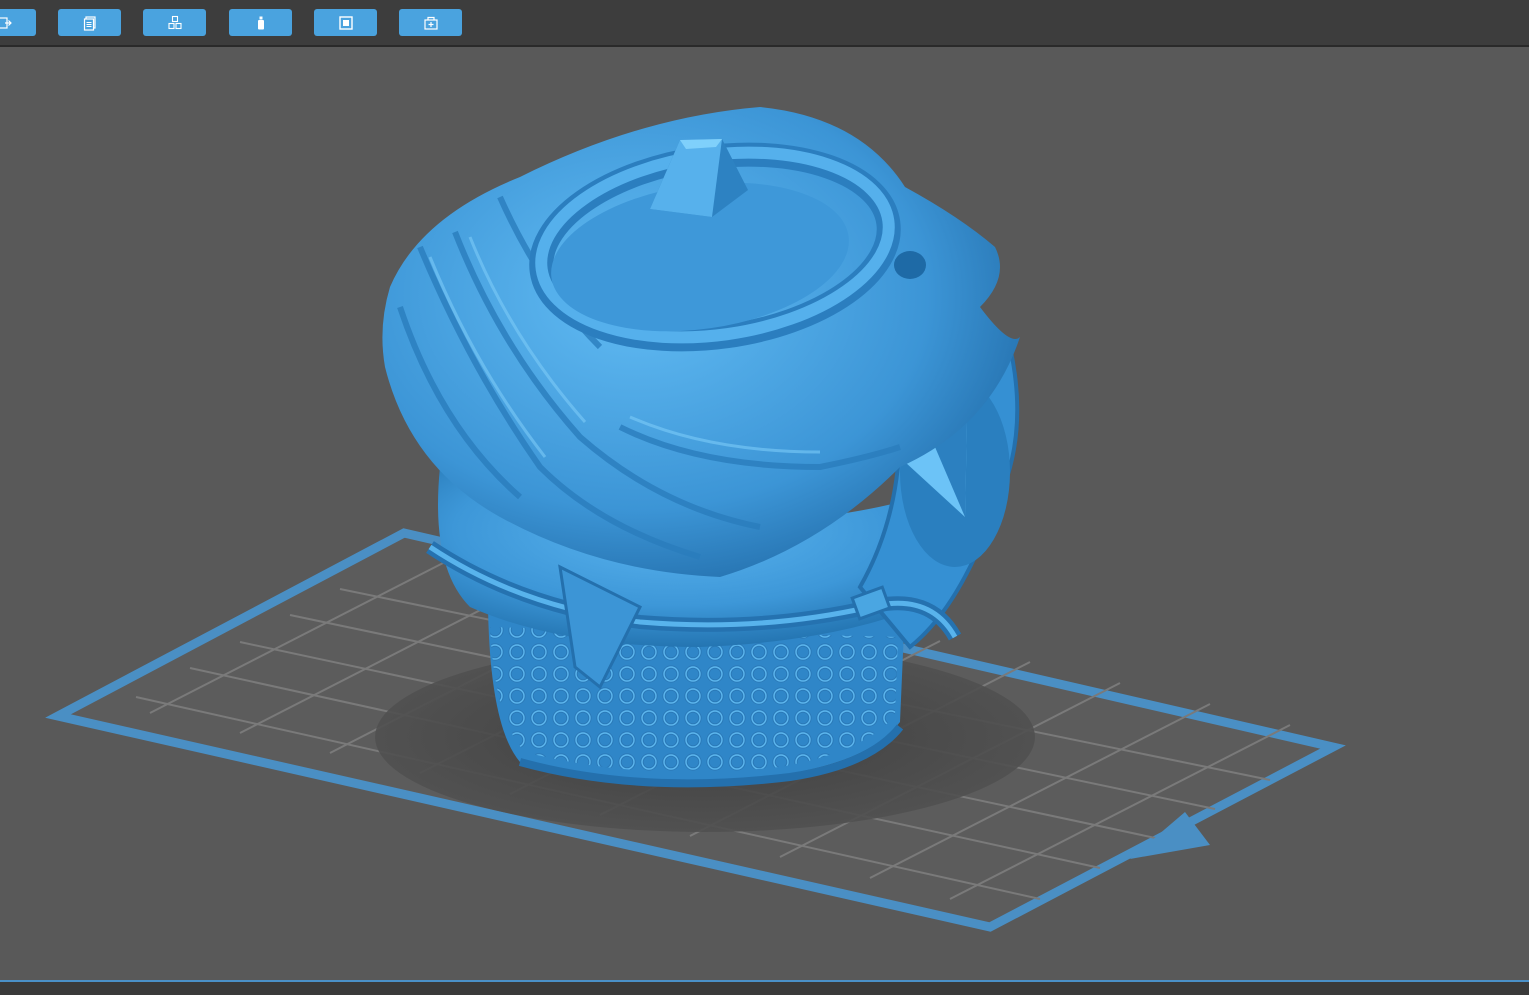 The height and width of the screenshot is (995, 1529). I want to click on square-icon, so click(345, 22).